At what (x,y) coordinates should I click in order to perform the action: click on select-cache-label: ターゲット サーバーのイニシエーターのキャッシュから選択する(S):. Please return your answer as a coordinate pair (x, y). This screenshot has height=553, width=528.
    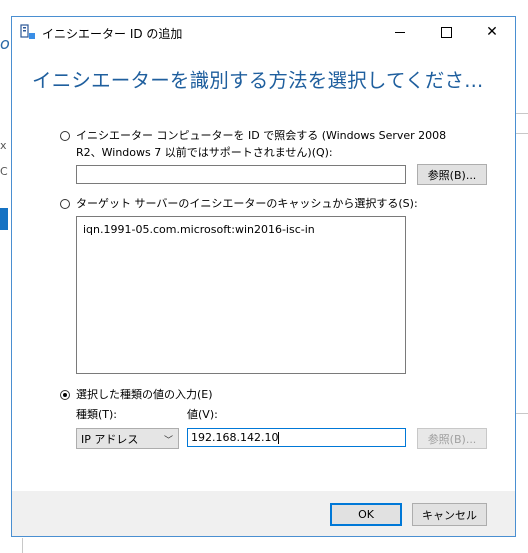
    Looking at the image, I should click on (247, 203).